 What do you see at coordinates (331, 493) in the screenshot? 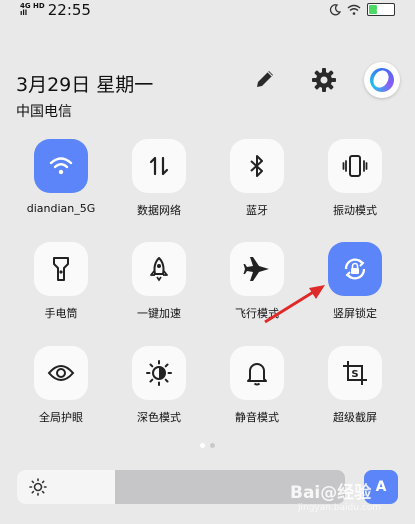
I see `watermark-brand: Bai@经验` at bounding box center [331, 493].